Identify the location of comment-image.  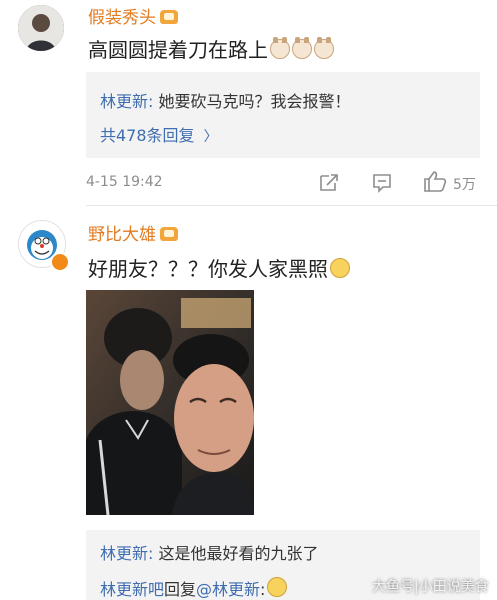
(170, 402).